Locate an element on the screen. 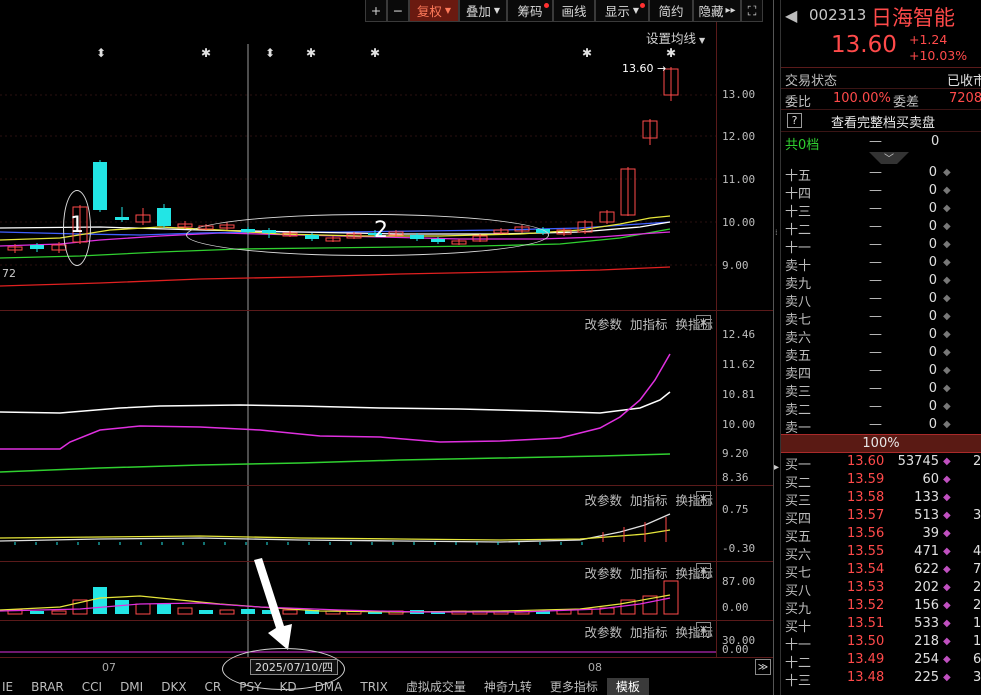 This screenshot has height=695, width=981. tab-template: 模板 is located at coordinates (627, 686).